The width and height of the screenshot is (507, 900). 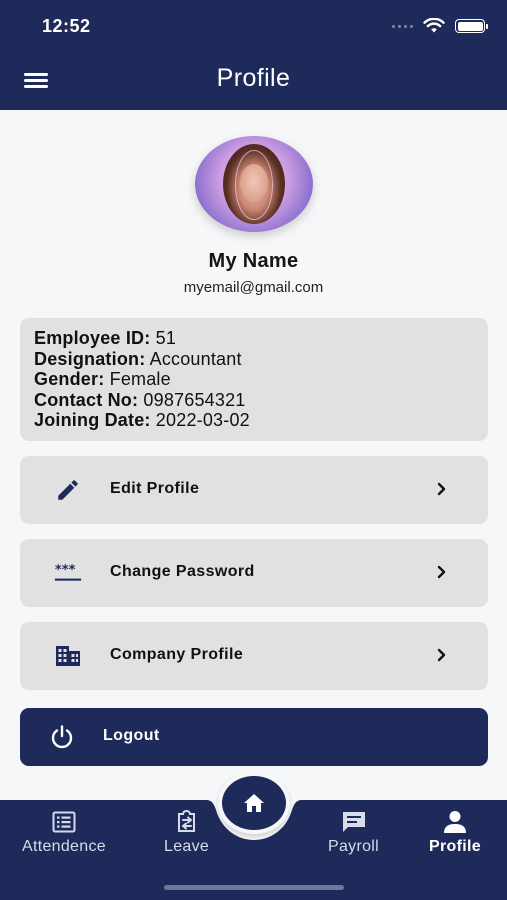 I want to click on info-employee-id: Employee ID: 51, so click(x=105, y=338).